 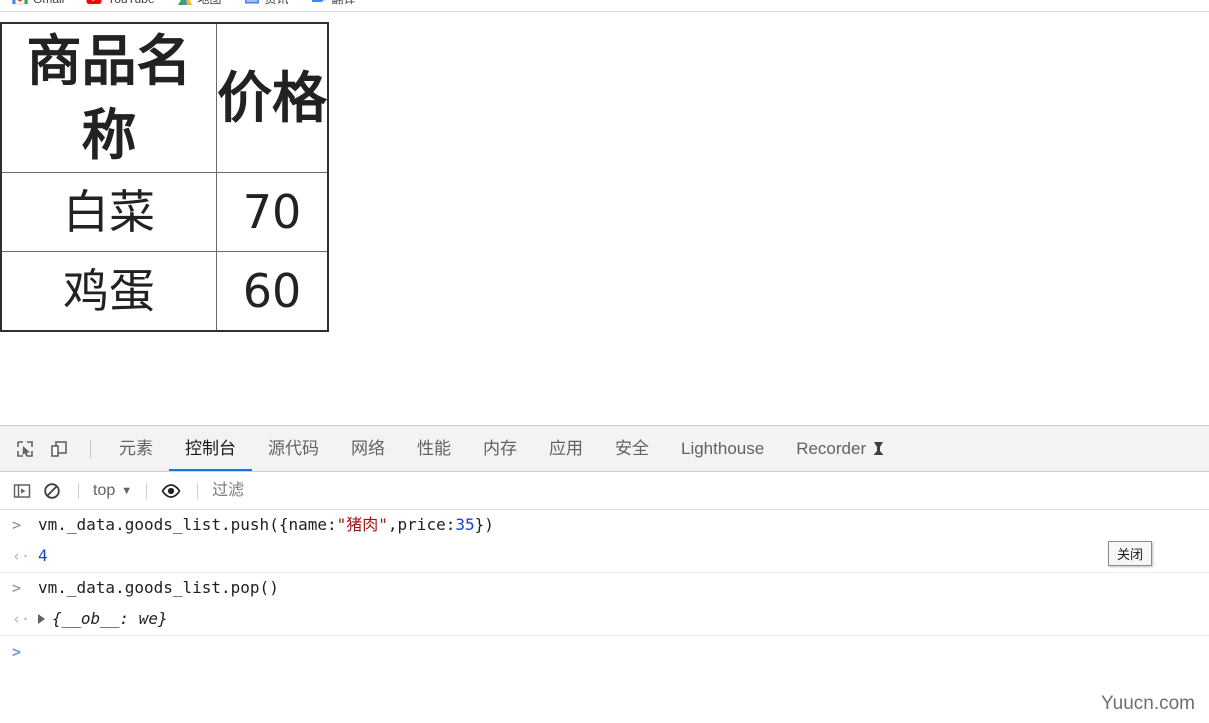 What do you see at coordinates (344, 3) in the screenshot?
I see `bookmark-label: 翻译` at bounding box center [344, 3].